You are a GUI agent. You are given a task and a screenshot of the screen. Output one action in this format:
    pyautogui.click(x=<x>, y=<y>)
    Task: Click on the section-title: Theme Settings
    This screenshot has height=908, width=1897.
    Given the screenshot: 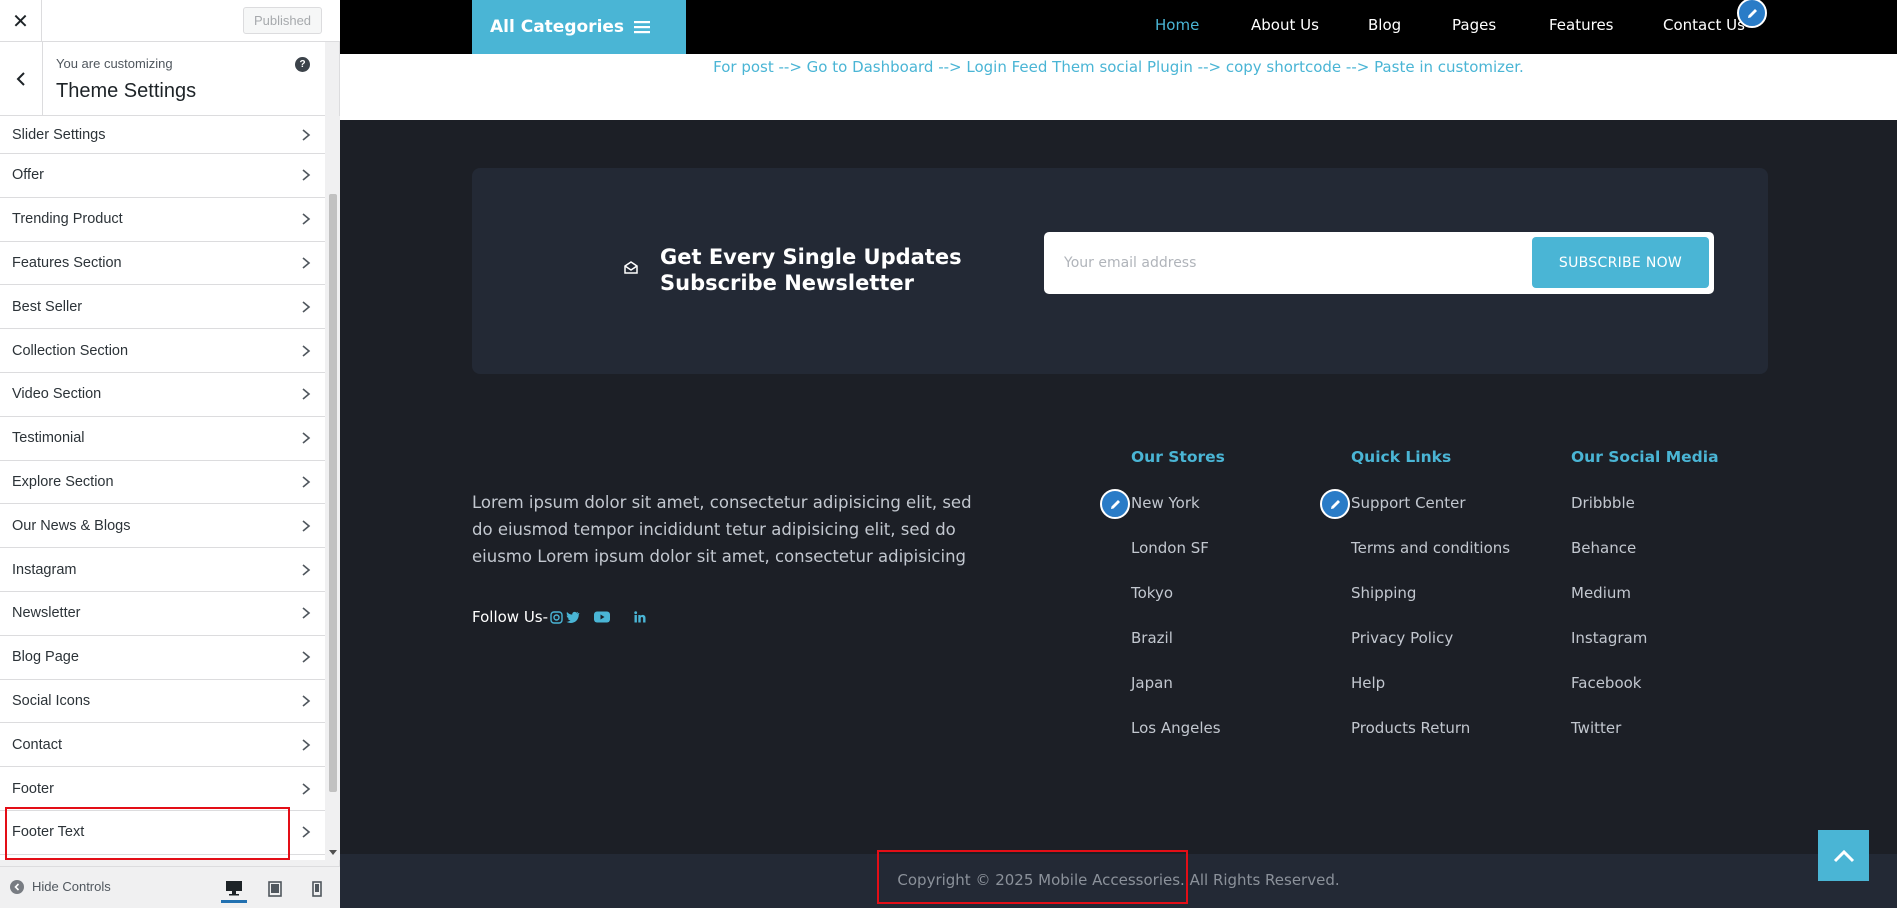 What is the action you would take?
    pyautogui.click(x=126, y=91)
    